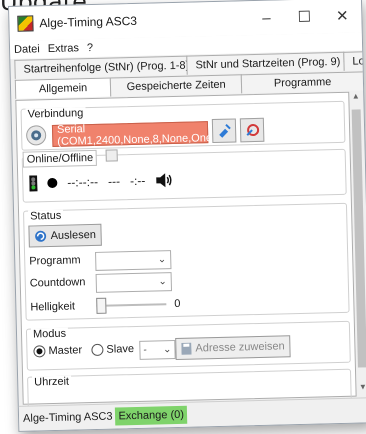  What do you see at coordinates (342, 16) in the screenshot?
I see `close-button: ✕` at bounding box center [342, 16].